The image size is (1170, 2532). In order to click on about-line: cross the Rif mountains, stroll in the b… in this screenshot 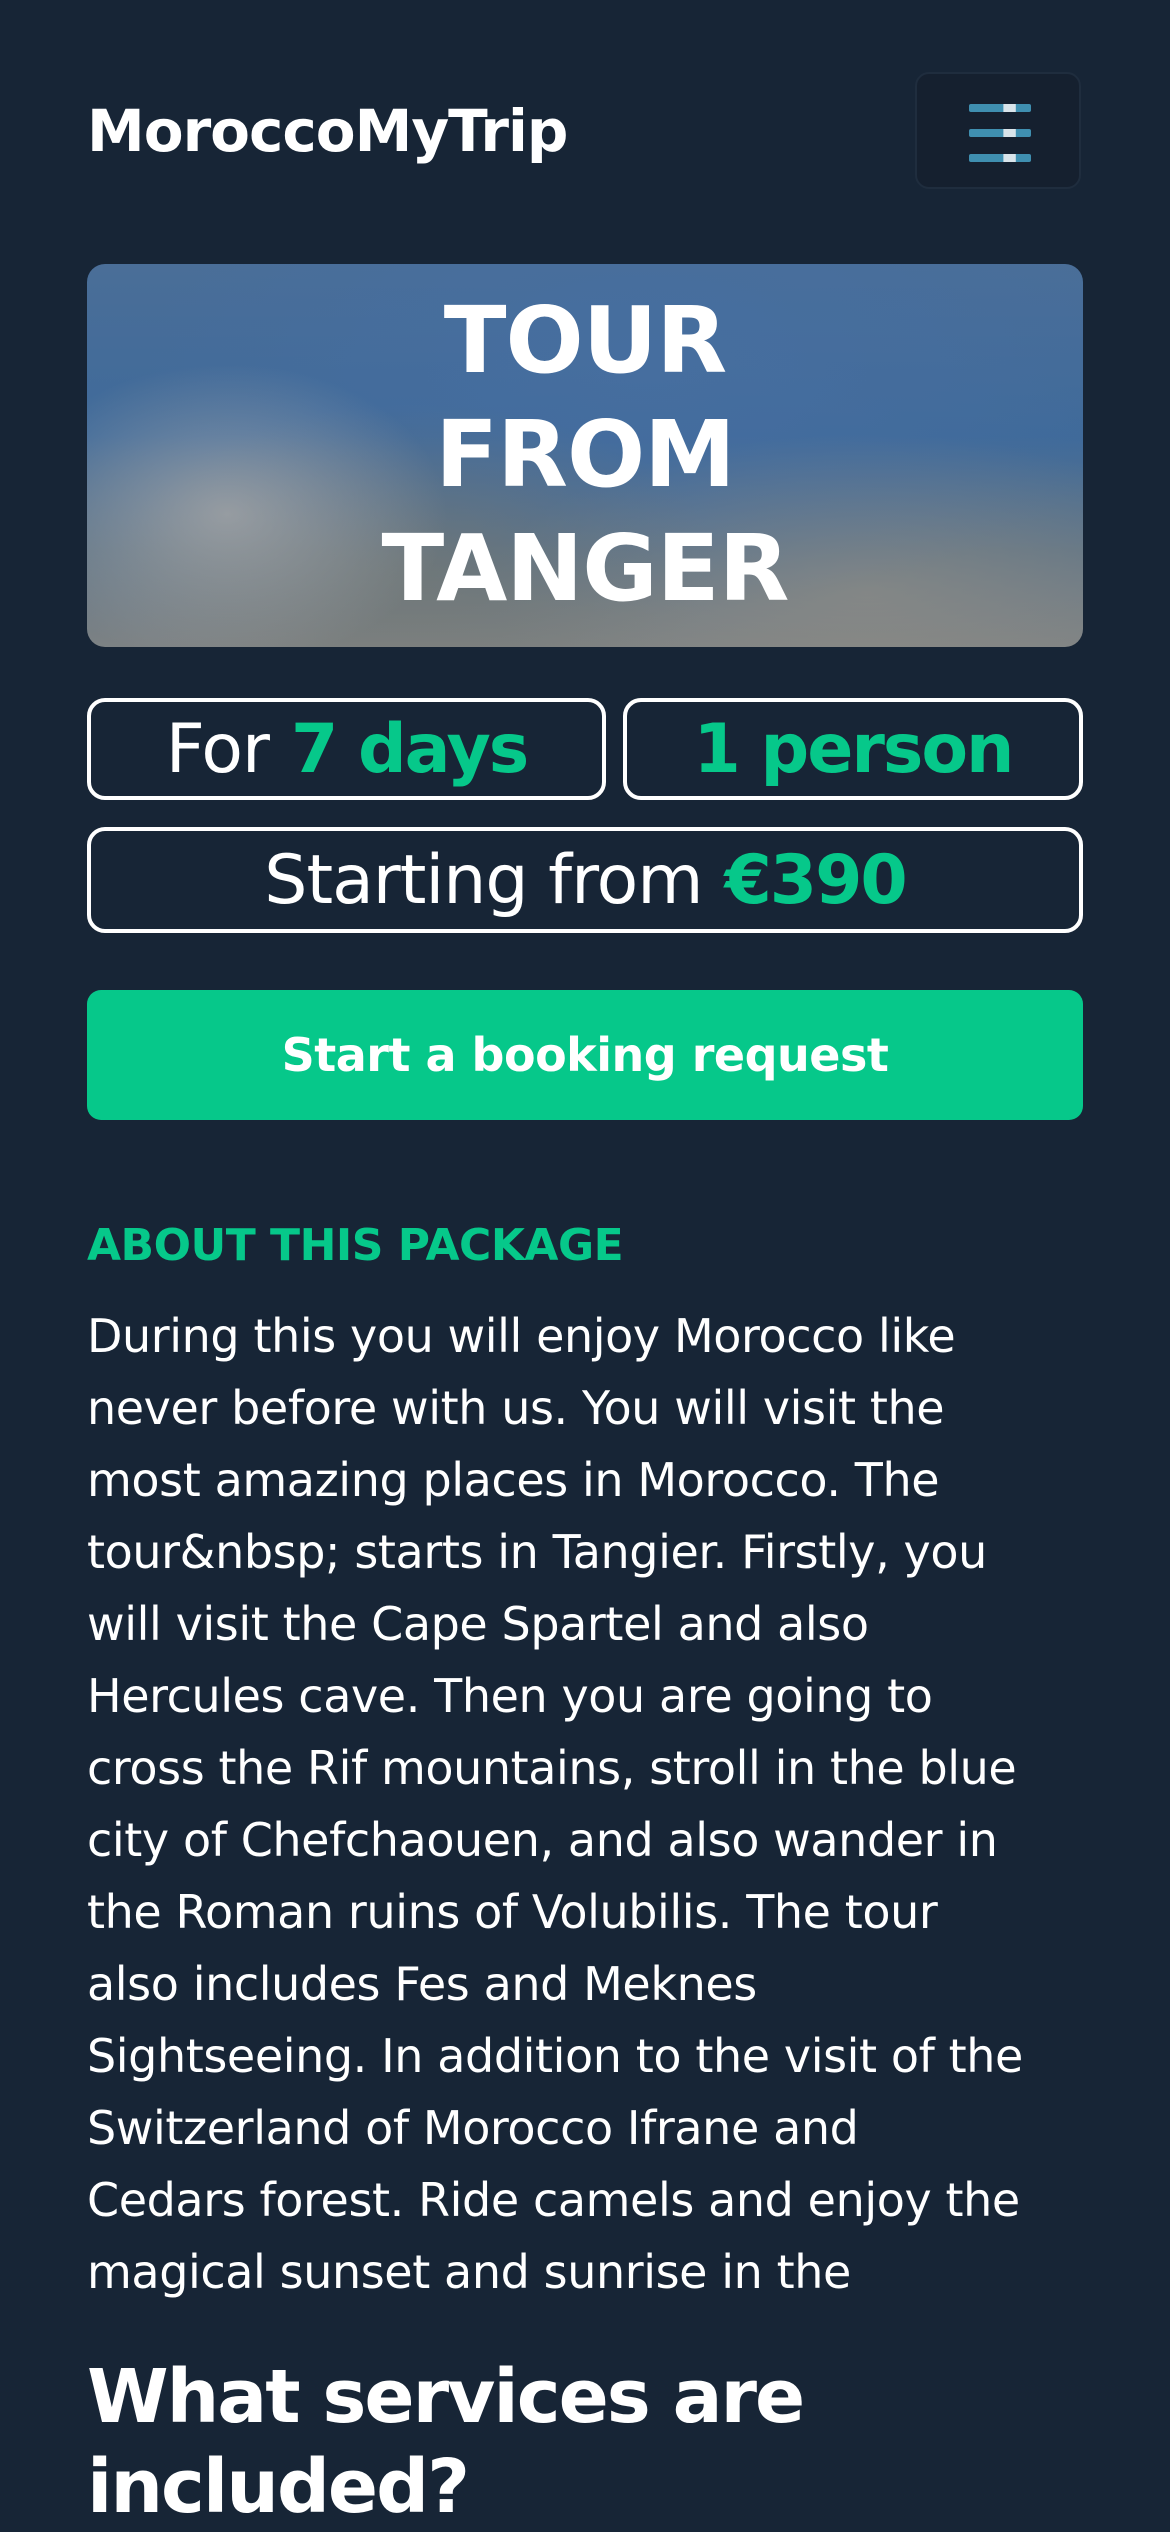, I will do `click(552, 1768)`.